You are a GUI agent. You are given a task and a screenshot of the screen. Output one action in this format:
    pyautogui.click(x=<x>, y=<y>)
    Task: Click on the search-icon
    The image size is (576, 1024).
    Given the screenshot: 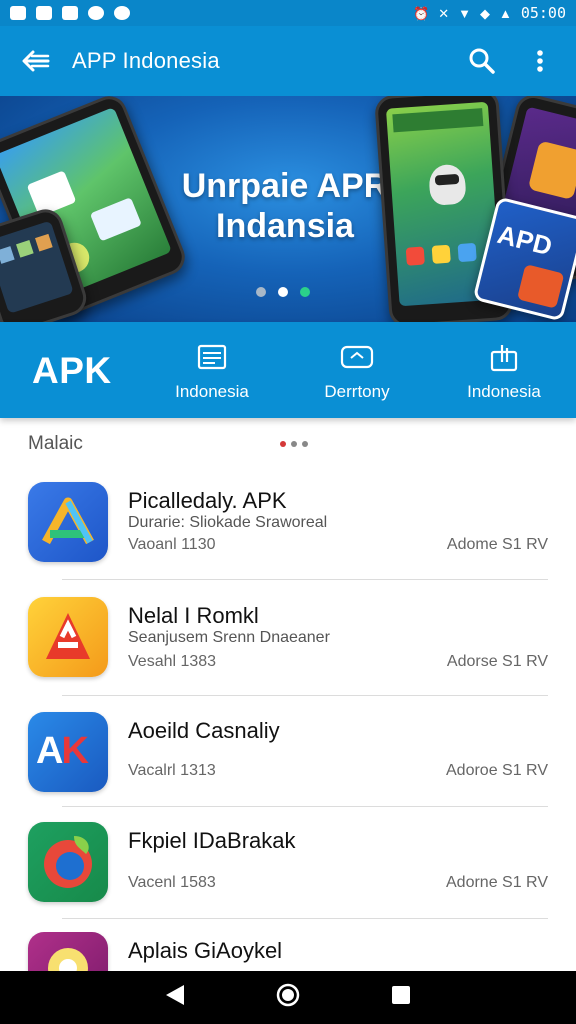 What is the action you would take?
    pyautogui.click(x=482, y=61)
    